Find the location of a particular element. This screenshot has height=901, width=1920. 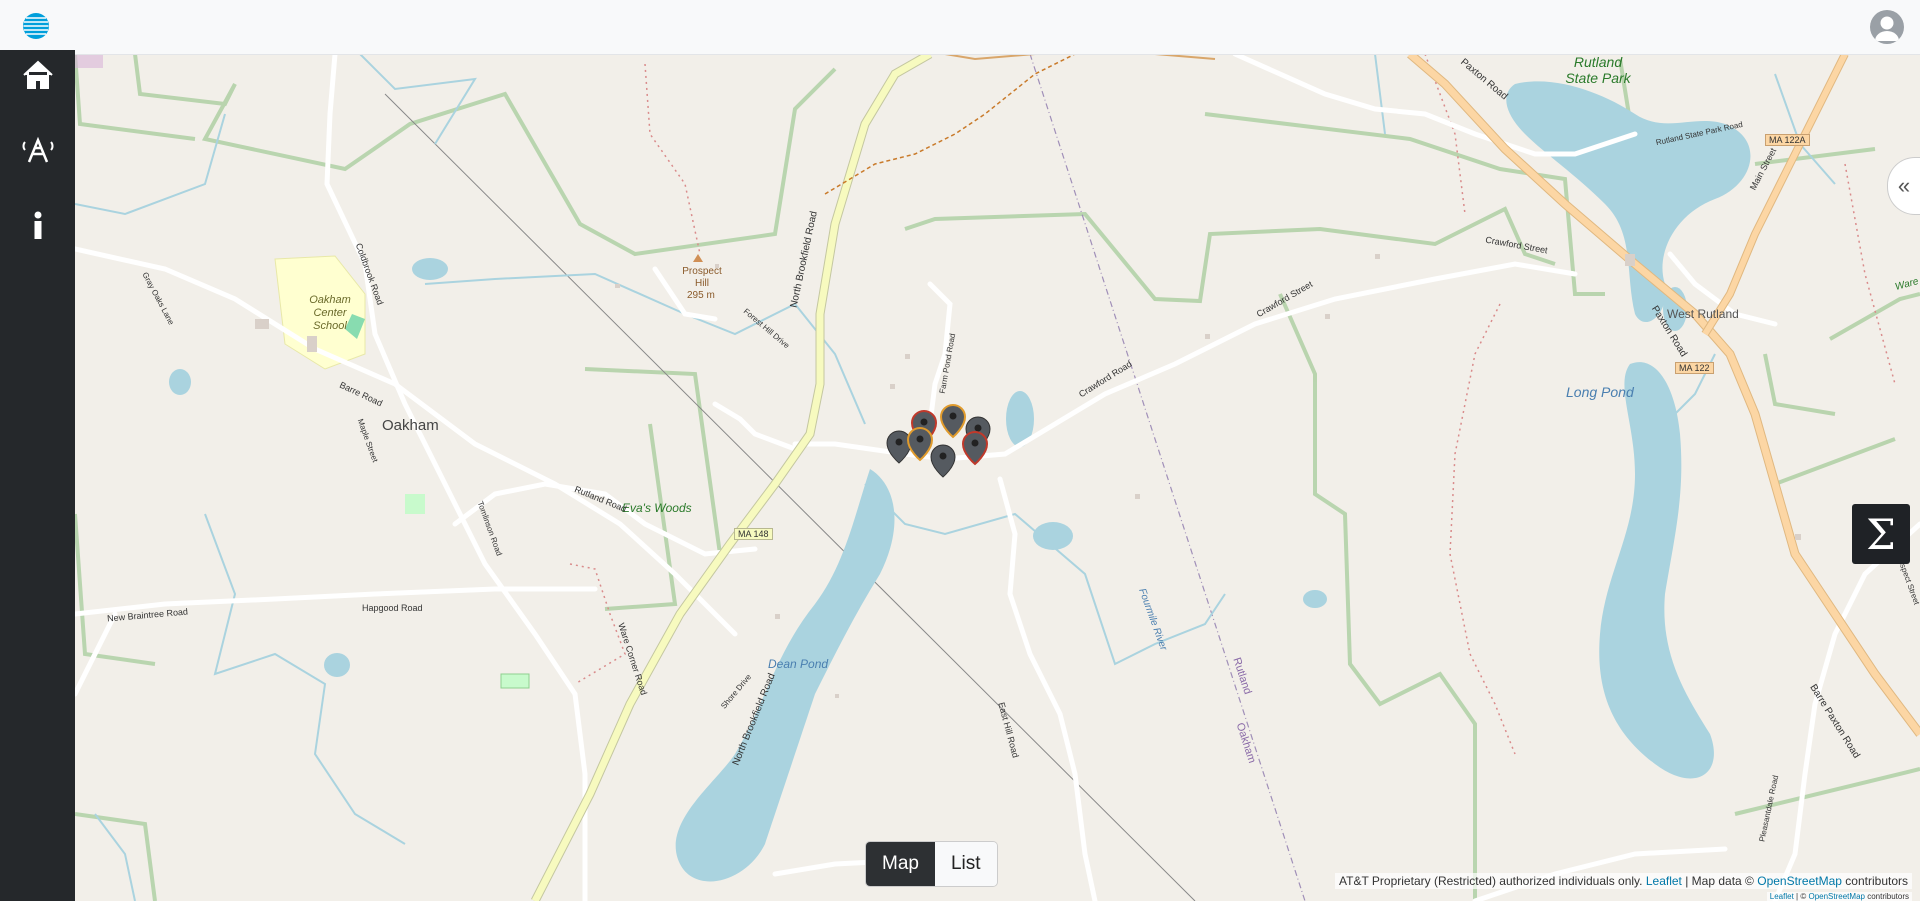

home-icon is located at coordinates (38, 75).